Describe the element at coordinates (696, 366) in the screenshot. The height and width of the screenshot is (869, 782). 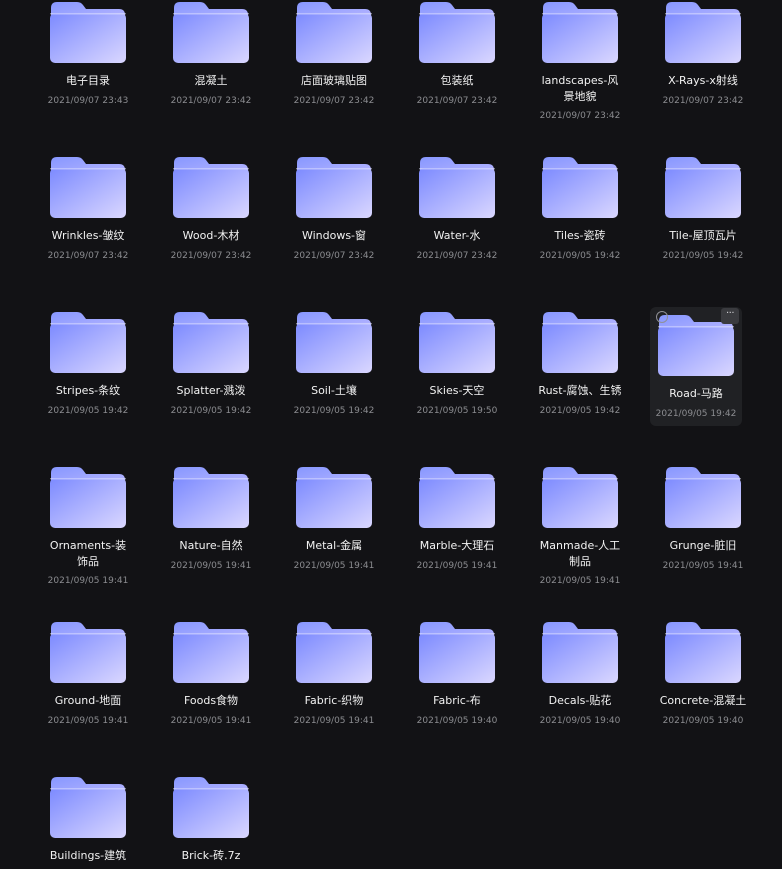
I see `folder-item: Road-马路 2021/09/05 19:42 ···` at that location.